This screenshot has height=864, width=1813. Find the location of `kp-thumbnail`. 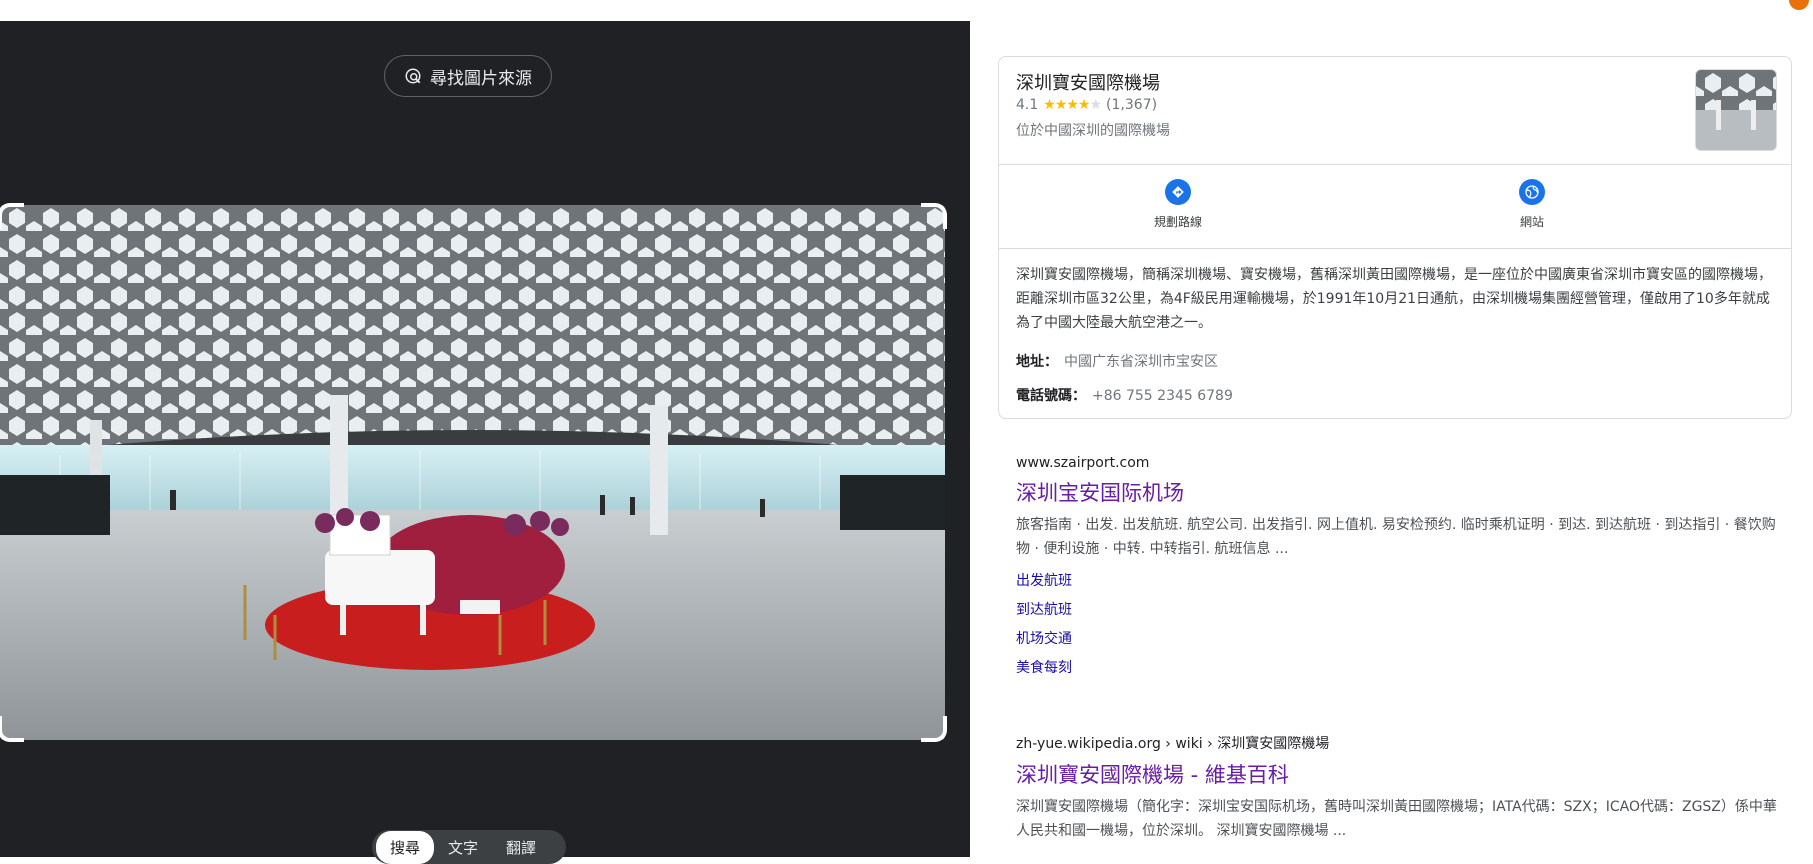

kp-thumbnail is located at coordinates (1736, 110).